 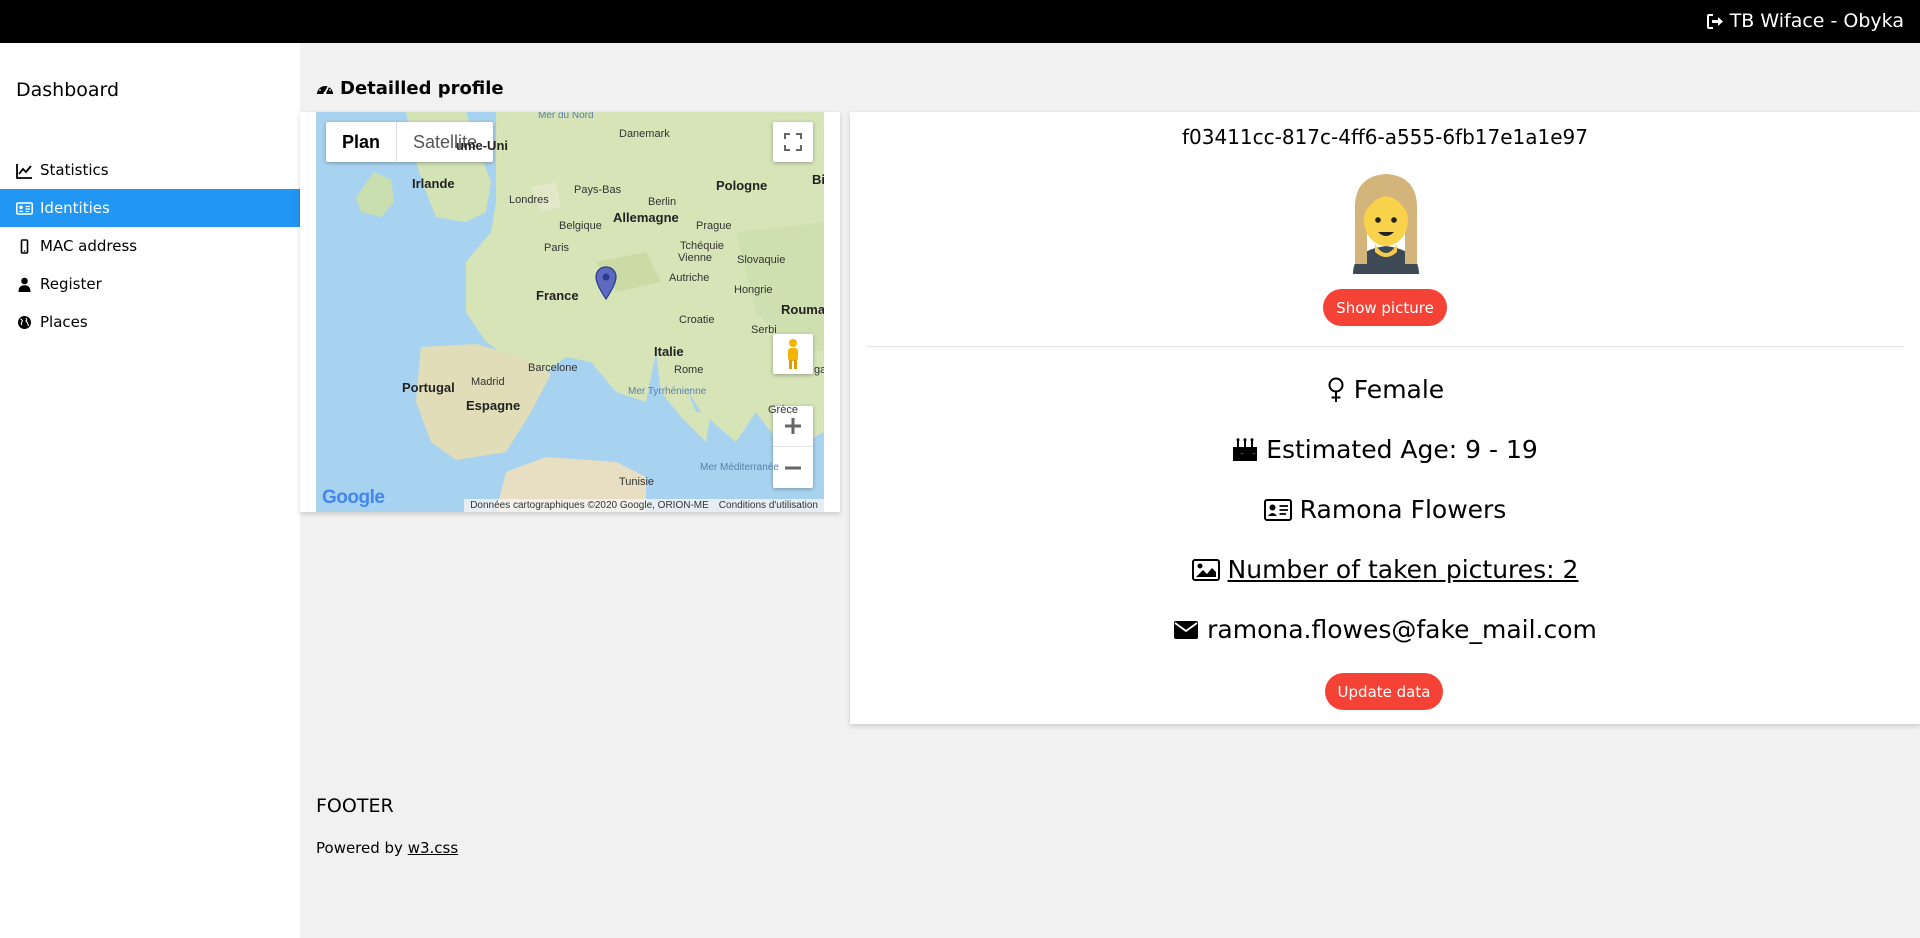 I want to click on page-title-text: Detailled profile, so click(x=422, y=88).